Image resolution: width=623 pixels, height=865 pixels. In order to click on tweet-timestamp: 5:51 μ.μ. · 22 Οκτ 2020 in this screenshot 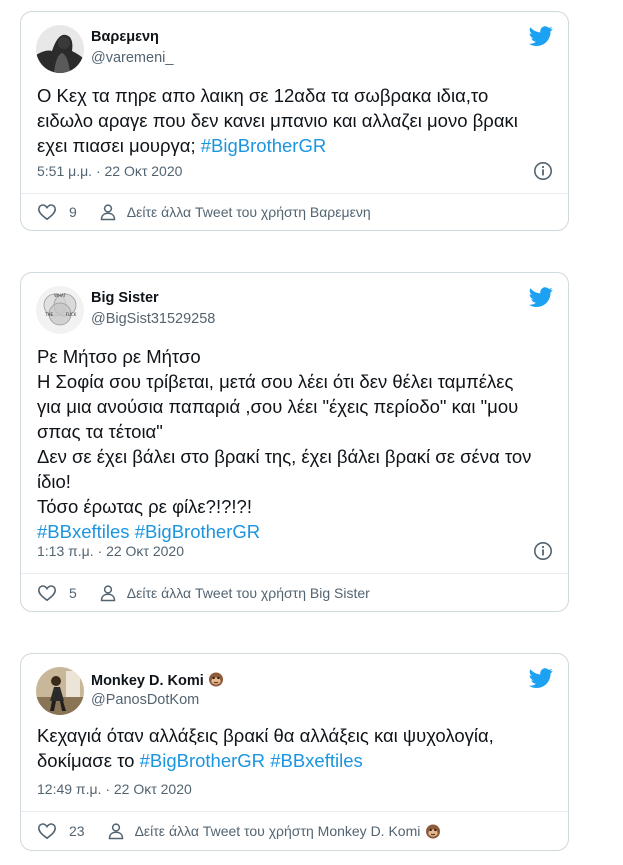, I will do `click(109, 171)`.